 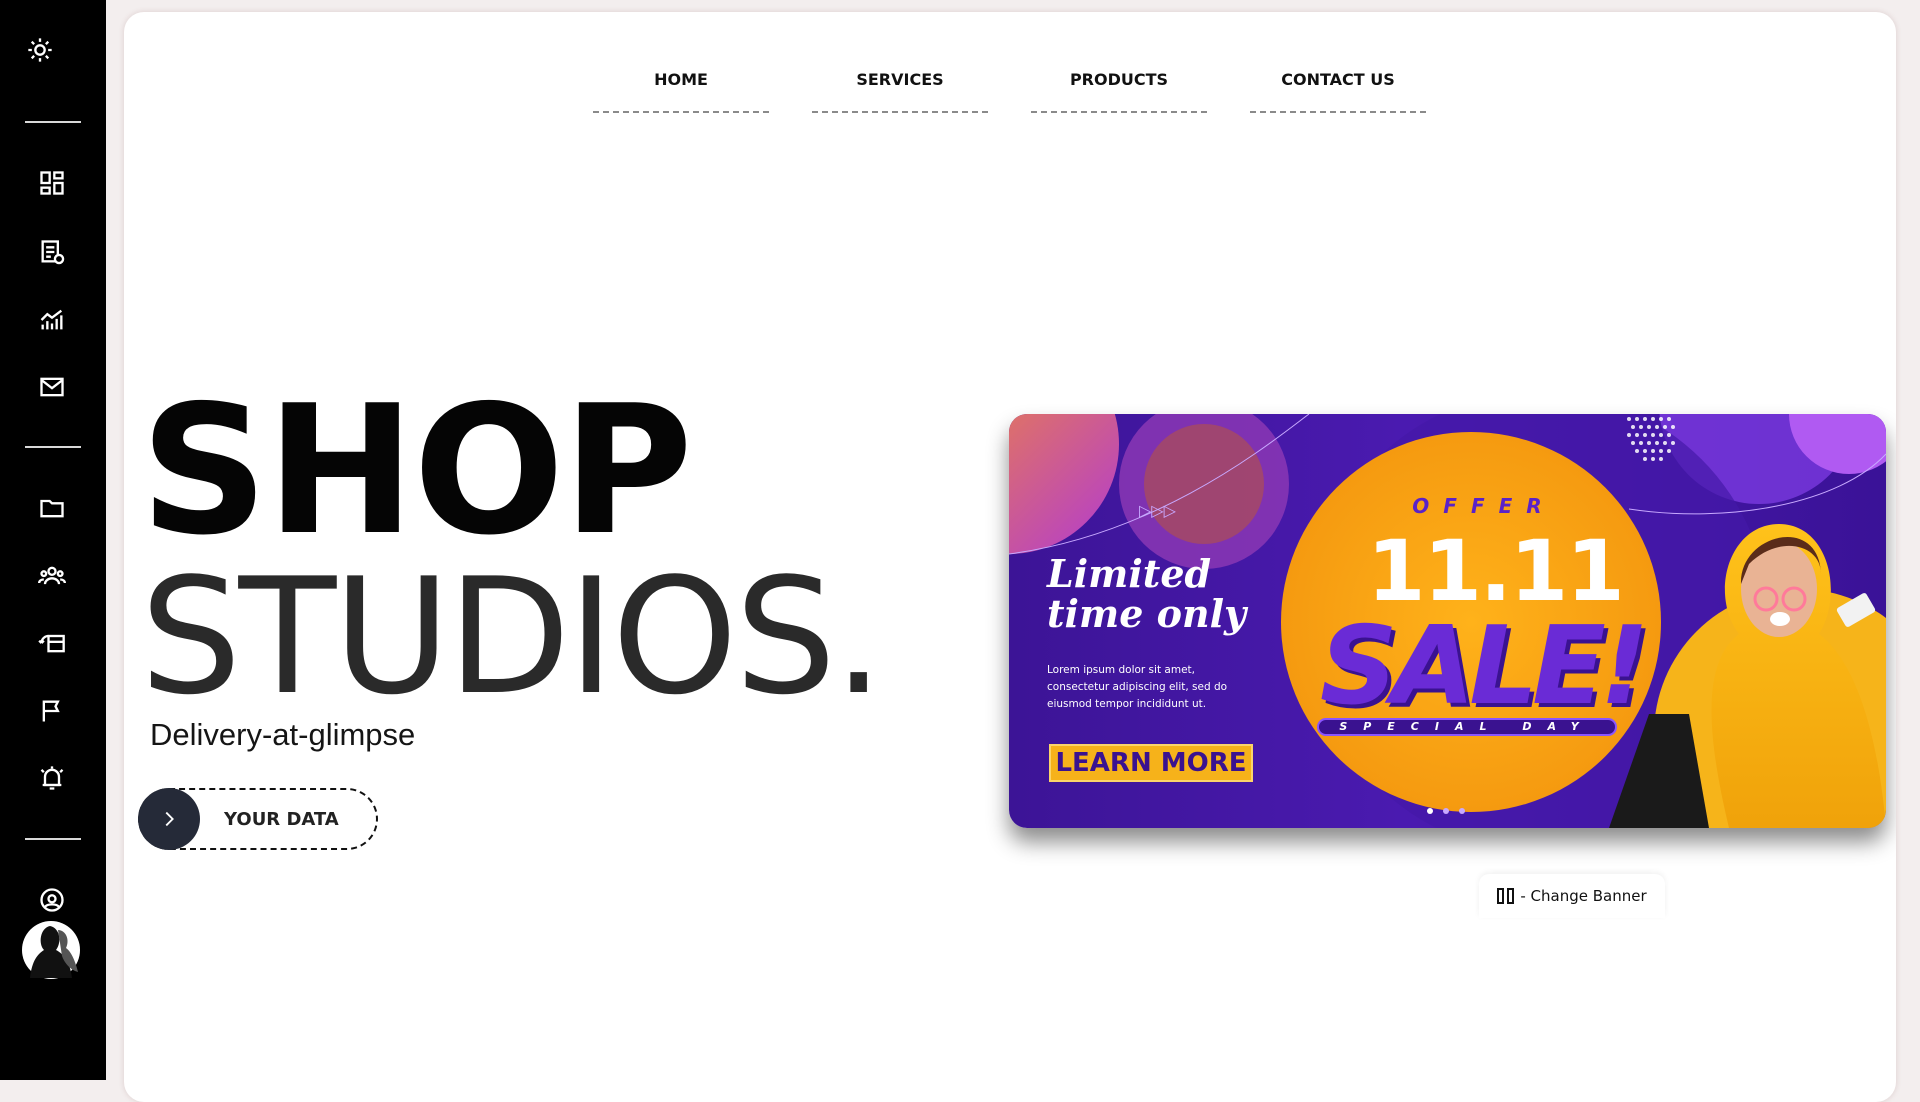 What do you see at coordinates (52, 252) in the screenshot?
I see `reports-icon` at bounding box center [52, 252].